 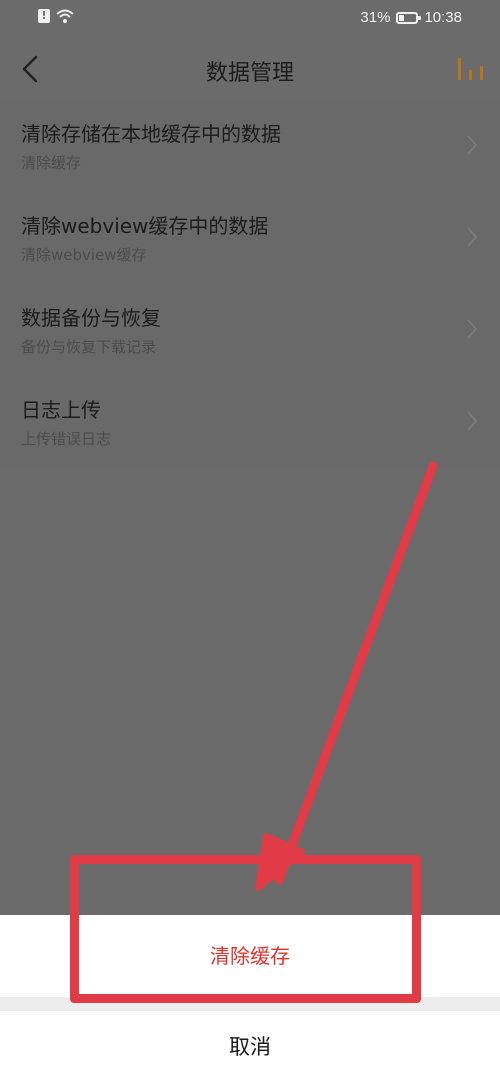 I want to click on list-item-backup-restore: 数据备份与恢复 备份与恢复下载记录, so click(x=250, y=330).